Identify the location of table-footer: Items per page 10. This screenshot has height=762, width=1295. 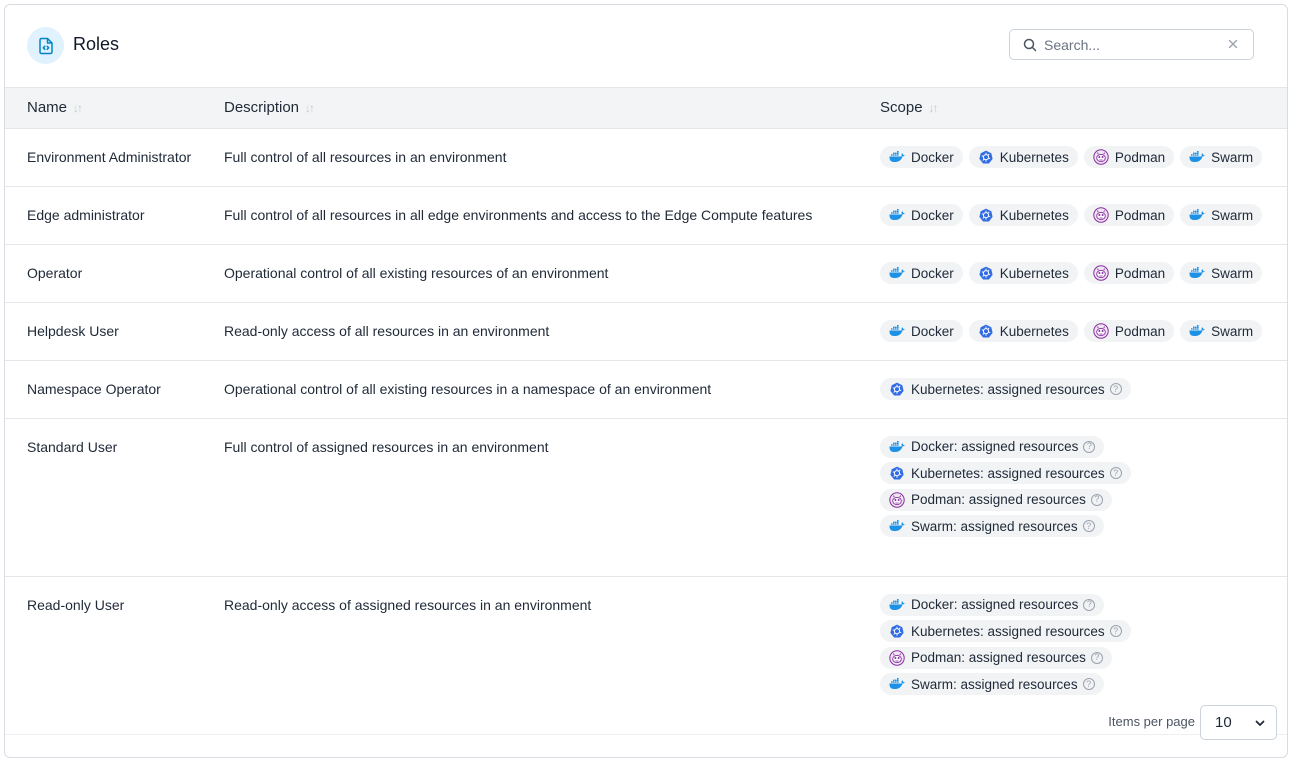
(646, 725).